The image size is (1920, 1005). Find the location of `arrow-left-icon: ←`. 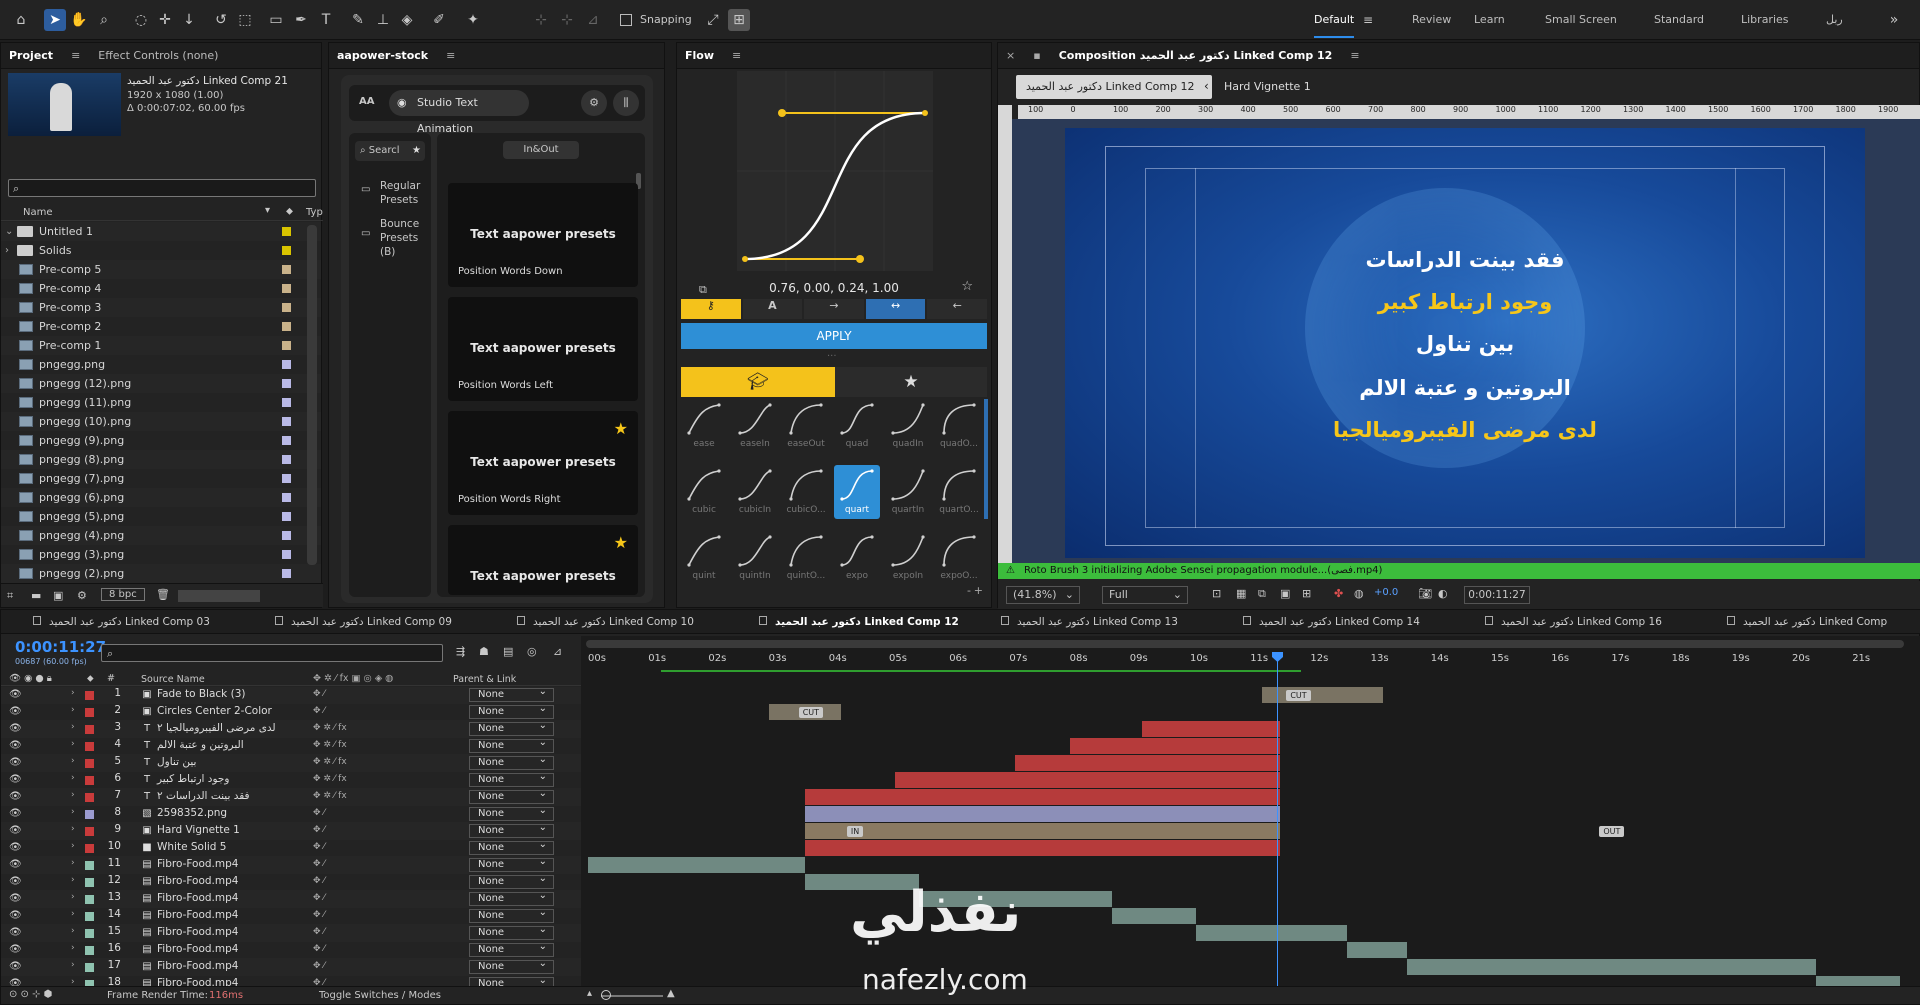

arrow-left-icon: ← is located at coordinates (957, 309).